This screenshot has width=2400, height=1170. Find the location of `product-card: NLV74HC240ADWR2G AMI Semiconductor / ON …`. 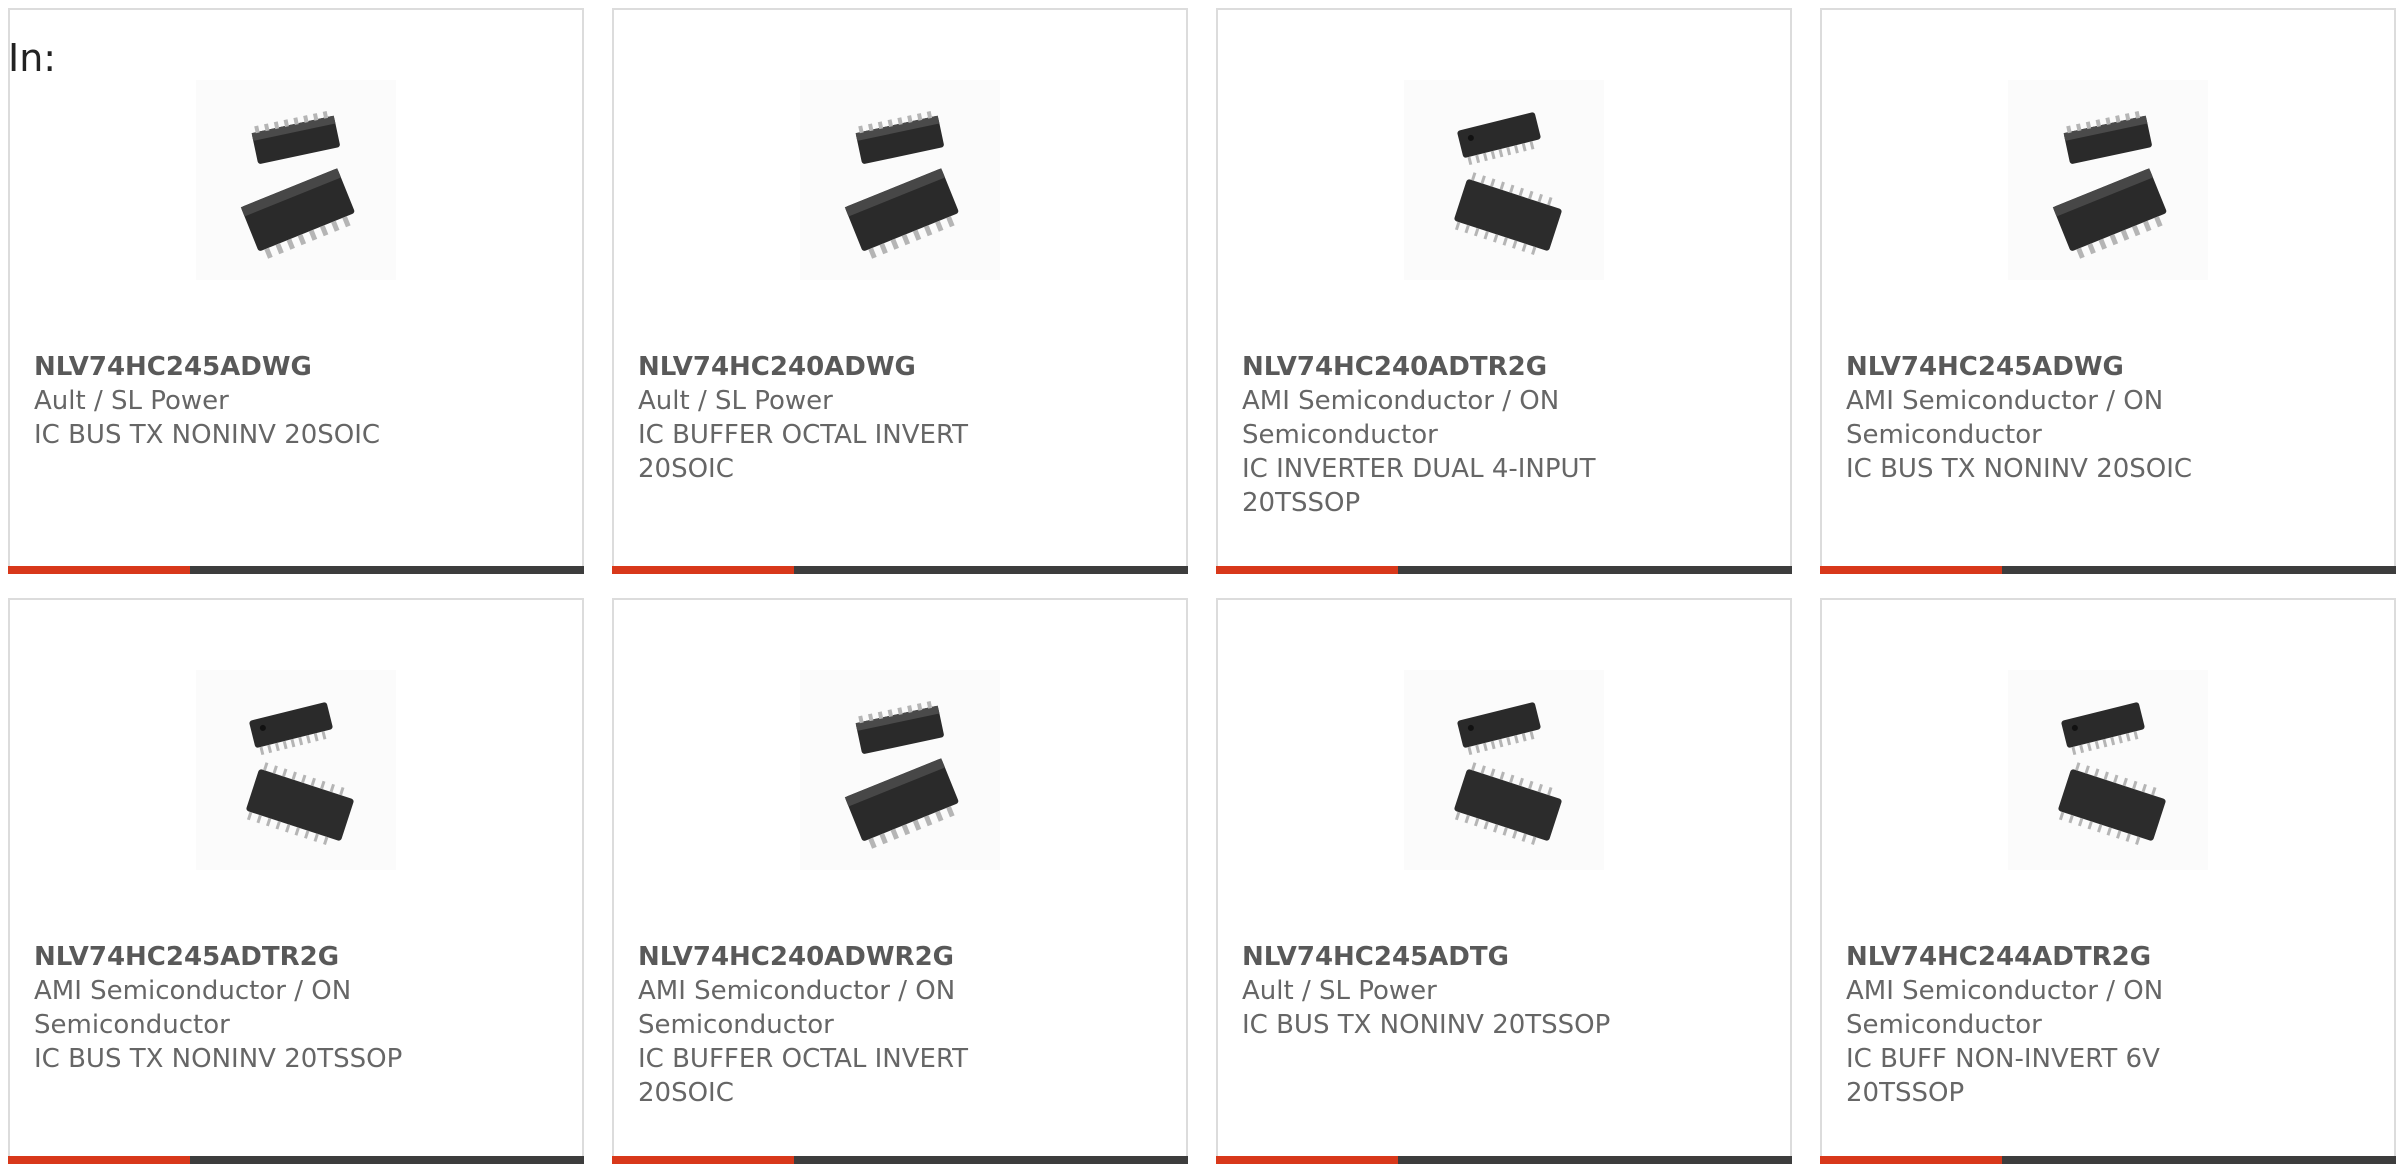

product-card: NLV74HC240ADWR2G AMI Semiconductor / ON … is located at coordinates (900, 881).